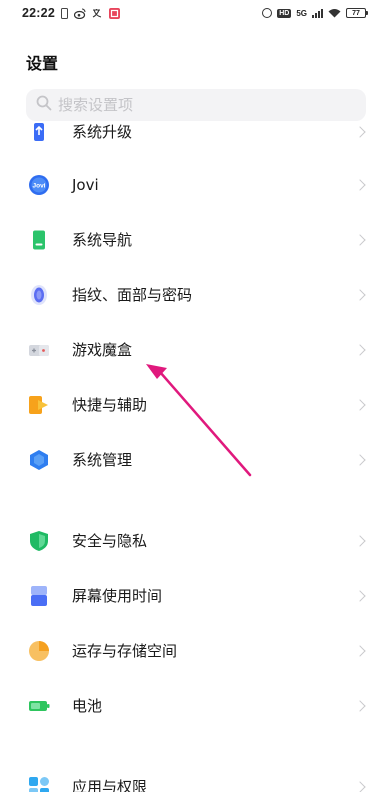  Describe the element at coordinates (190, 239) in the screenshot. I see `settings-item-navigation: 系统导航` at that location.